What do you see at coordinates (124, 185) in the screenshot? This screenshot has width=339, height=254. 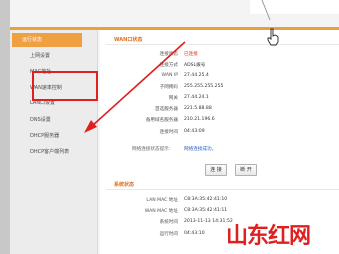 I see `system-status-title: 系统状态` at bounding box center [124, 185].